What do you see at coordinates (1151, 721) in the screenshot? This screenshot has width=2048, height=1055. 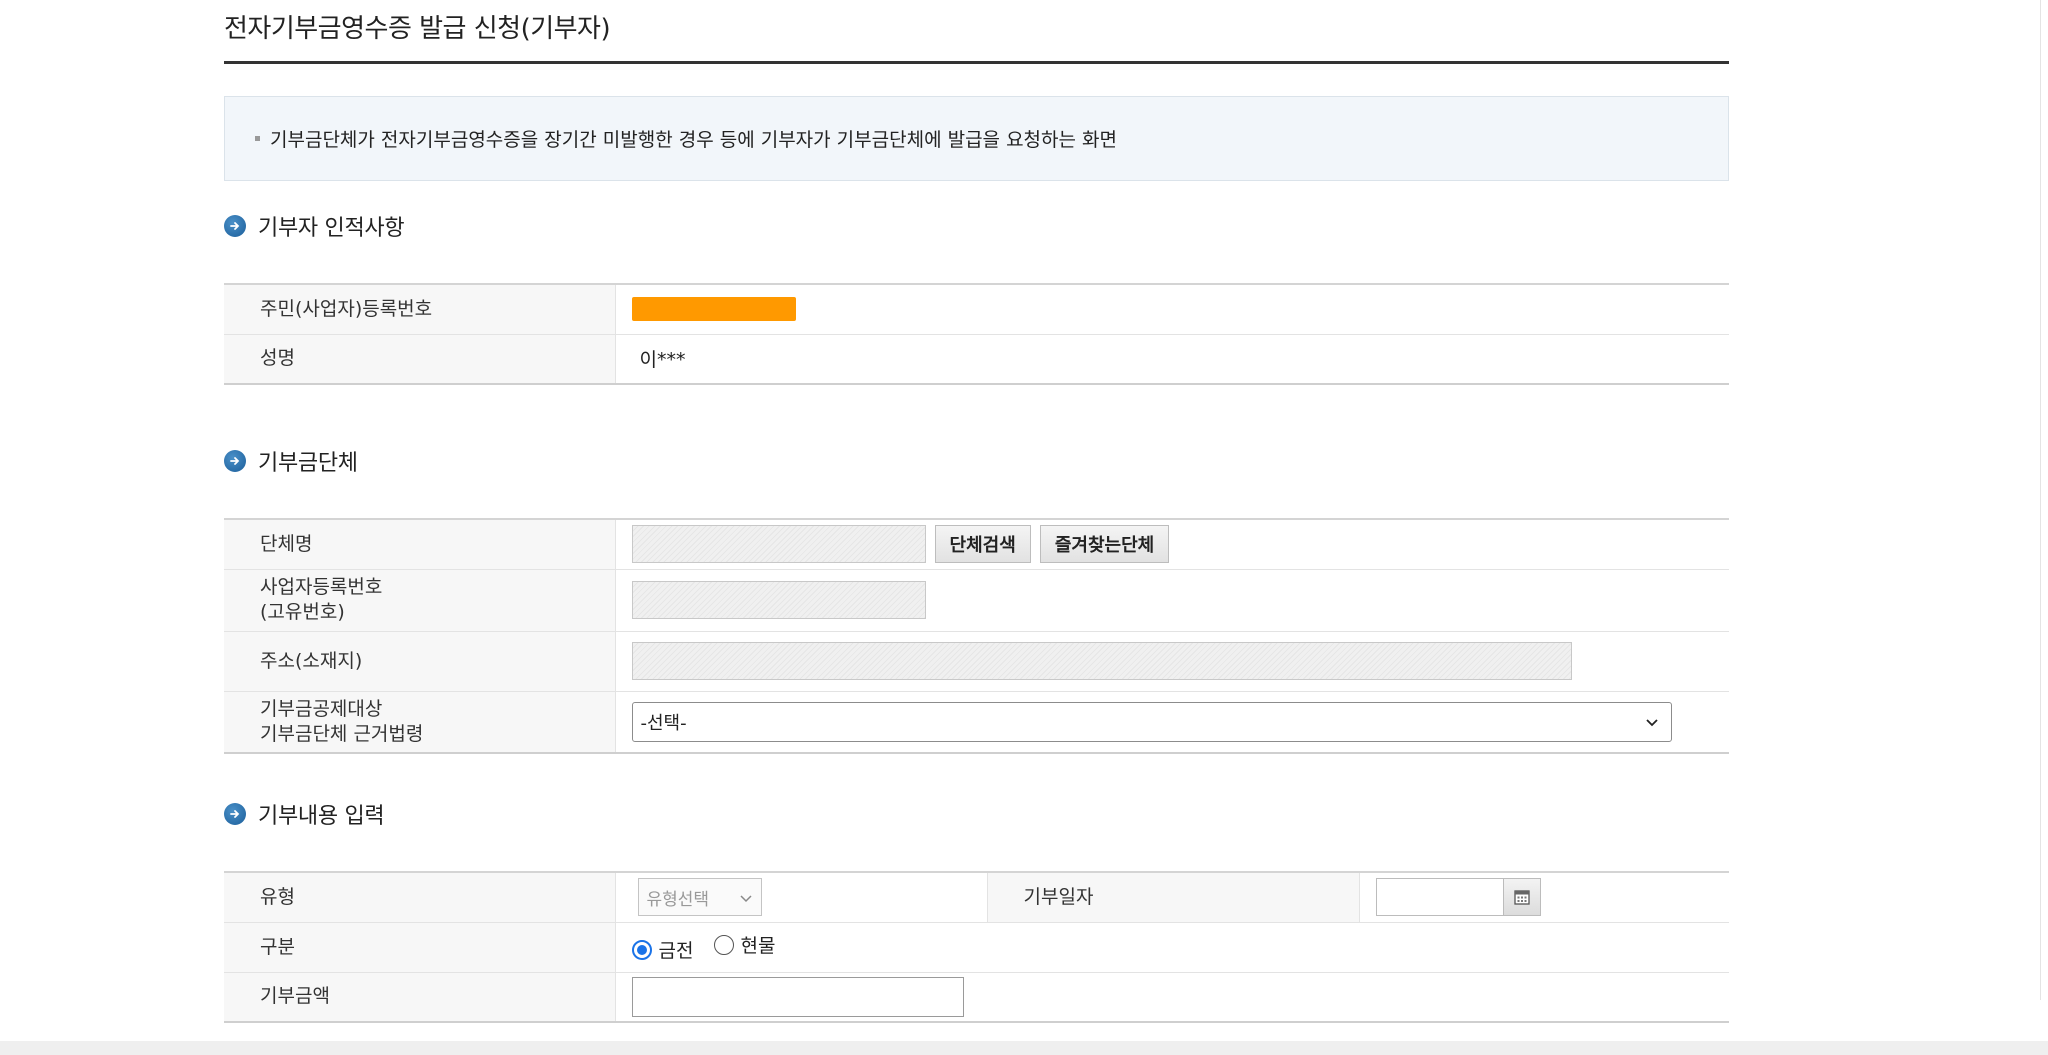 I see `legal-basis-select: -선택-` at bounding box center [1151, 721].